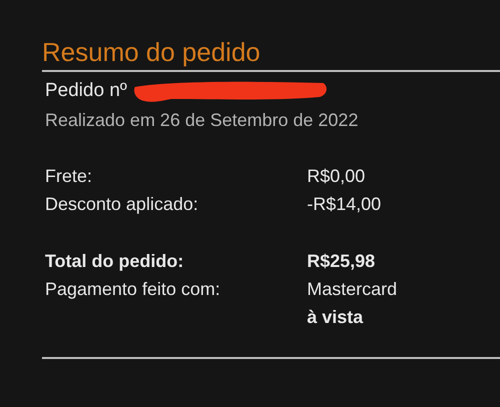 The width and height of the screenshot is (500, 407). Describe the element at coordinates (341, 261) in the screenshot. I see `summary-value: R$25,98` at that location.